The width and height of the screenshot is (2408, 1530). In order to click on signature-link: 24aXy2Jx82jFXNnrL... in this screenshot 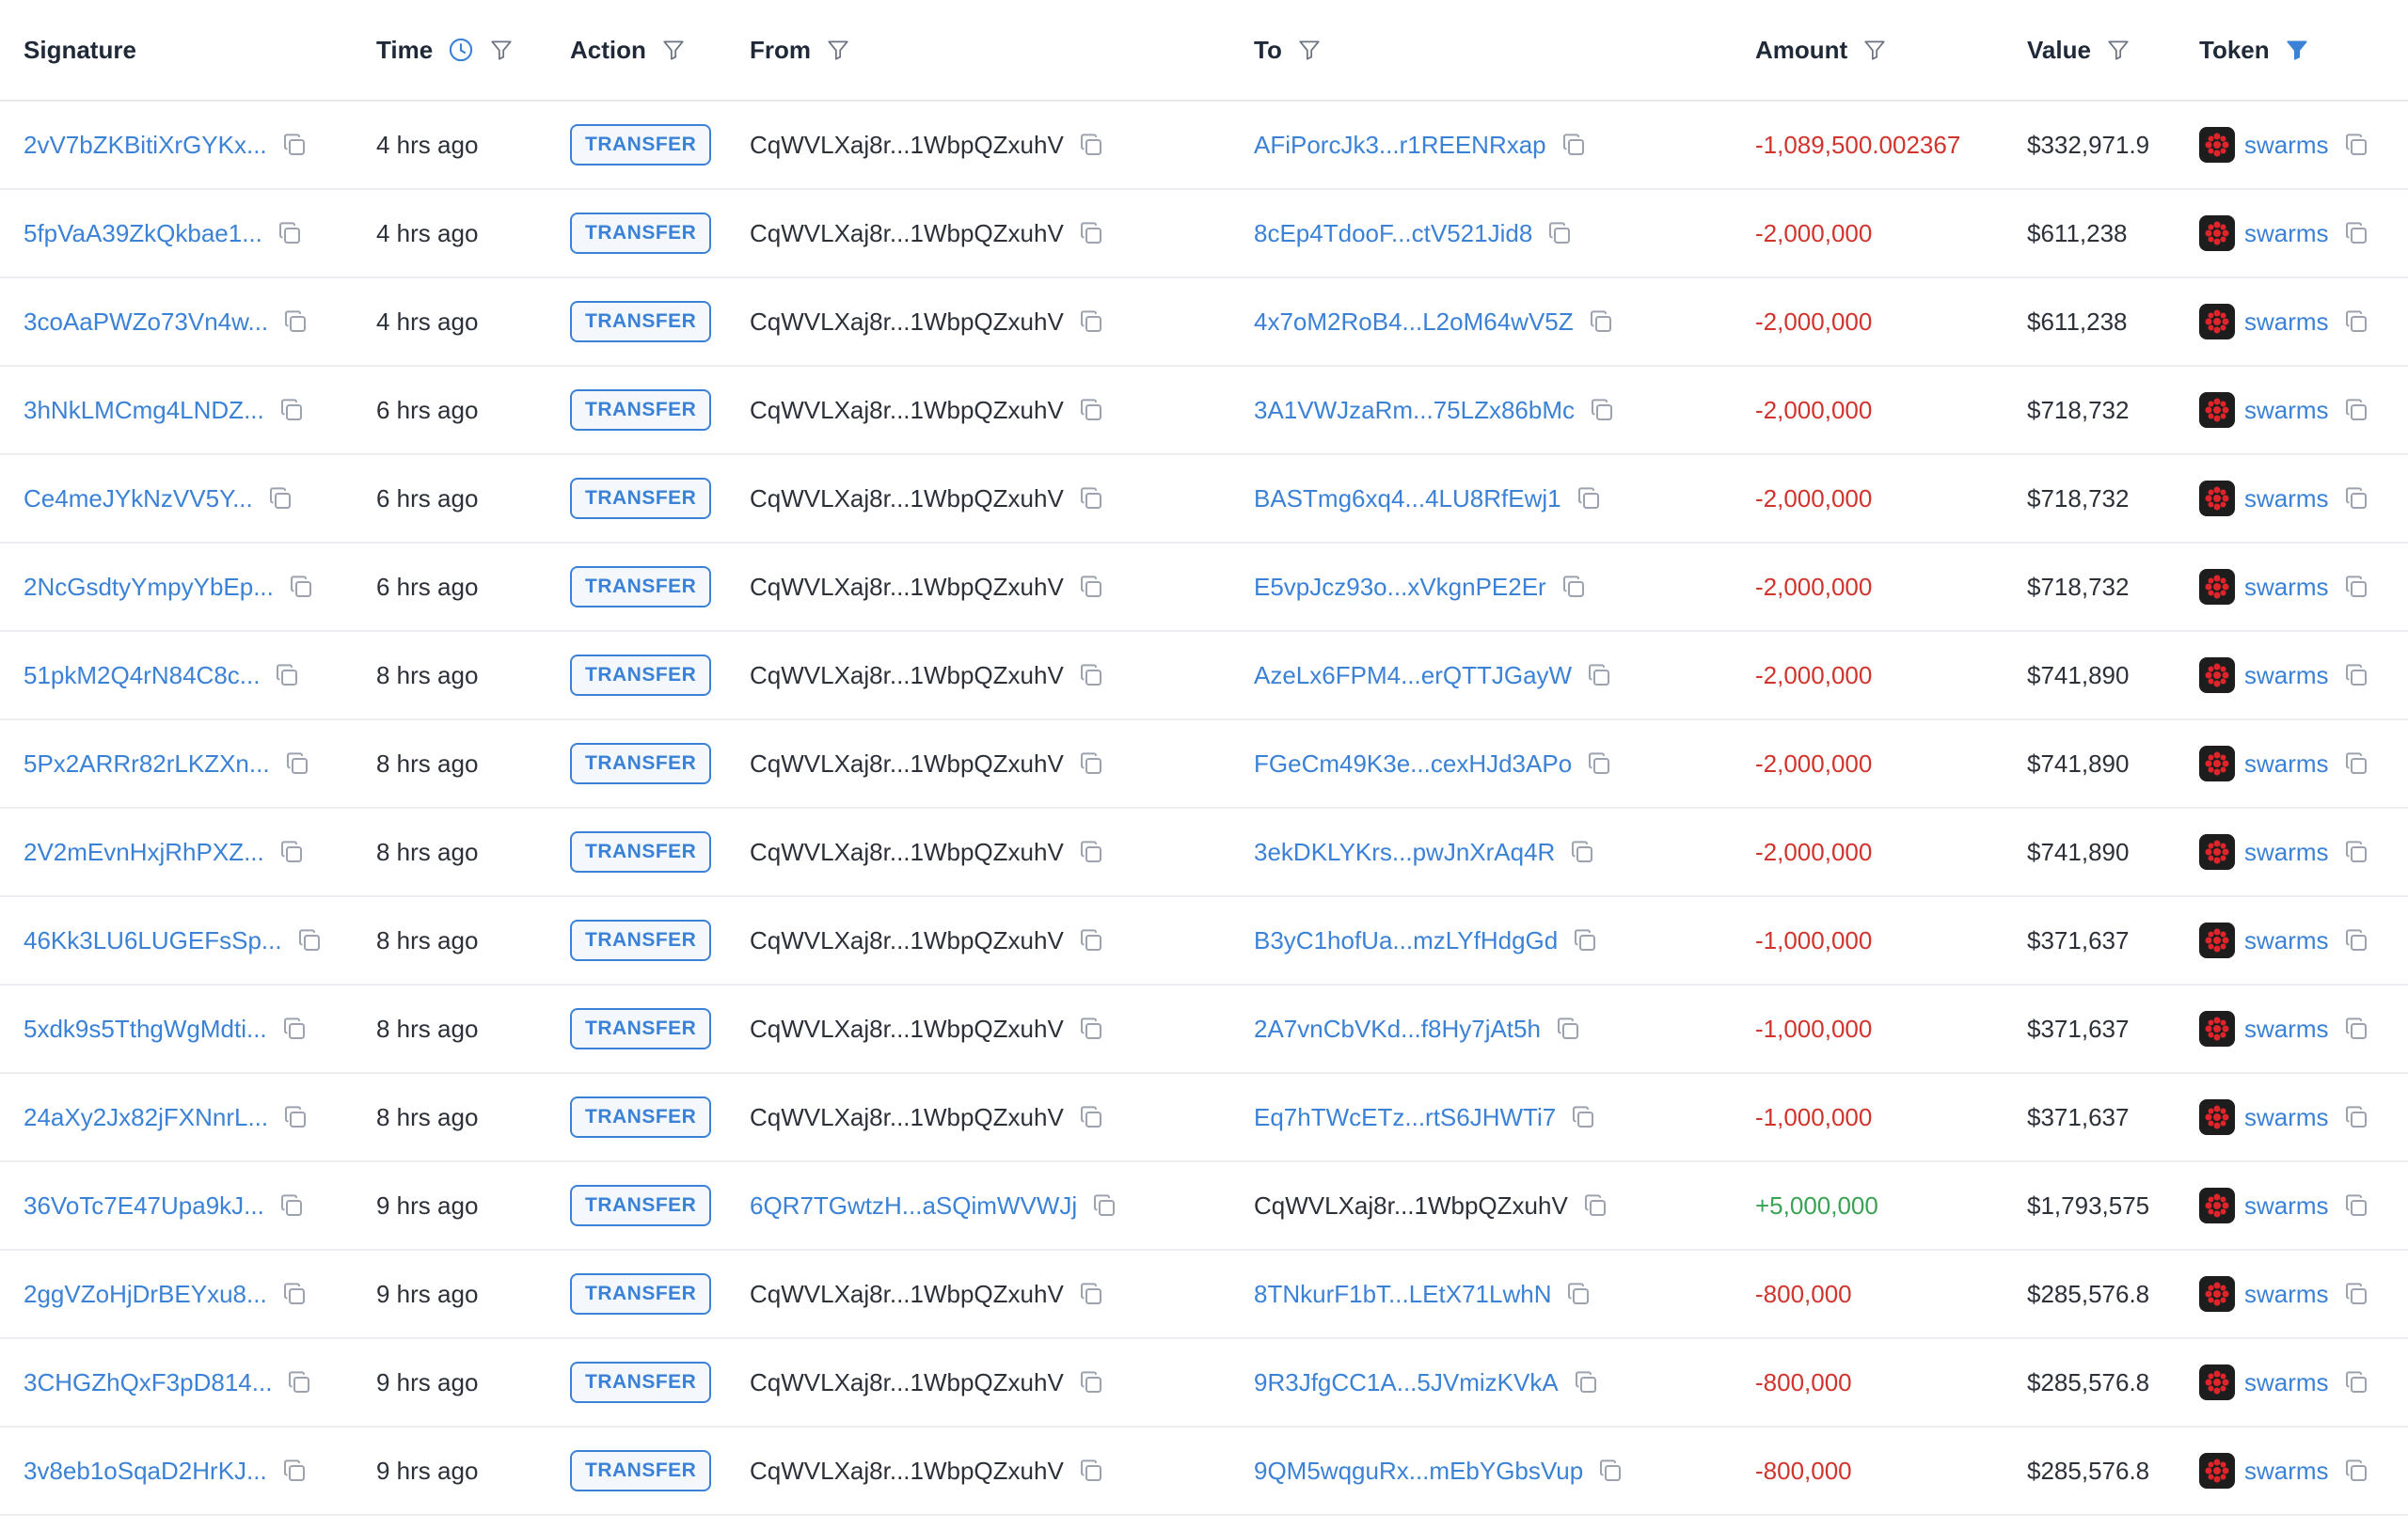, I will do `click(146, 1117)`.